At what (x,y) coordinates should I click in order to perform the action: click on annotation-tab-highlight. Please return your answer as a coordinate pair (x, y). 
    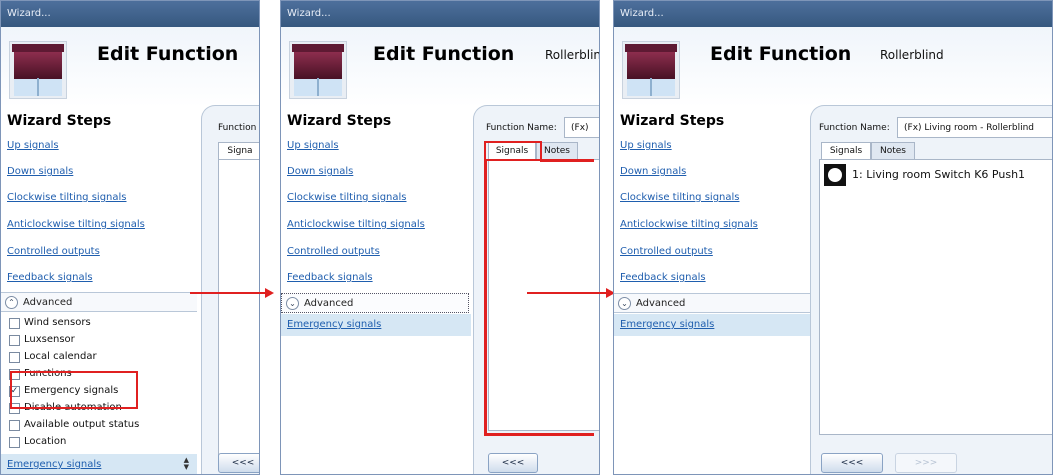
    Looking at the image, I should click on (513, 151).